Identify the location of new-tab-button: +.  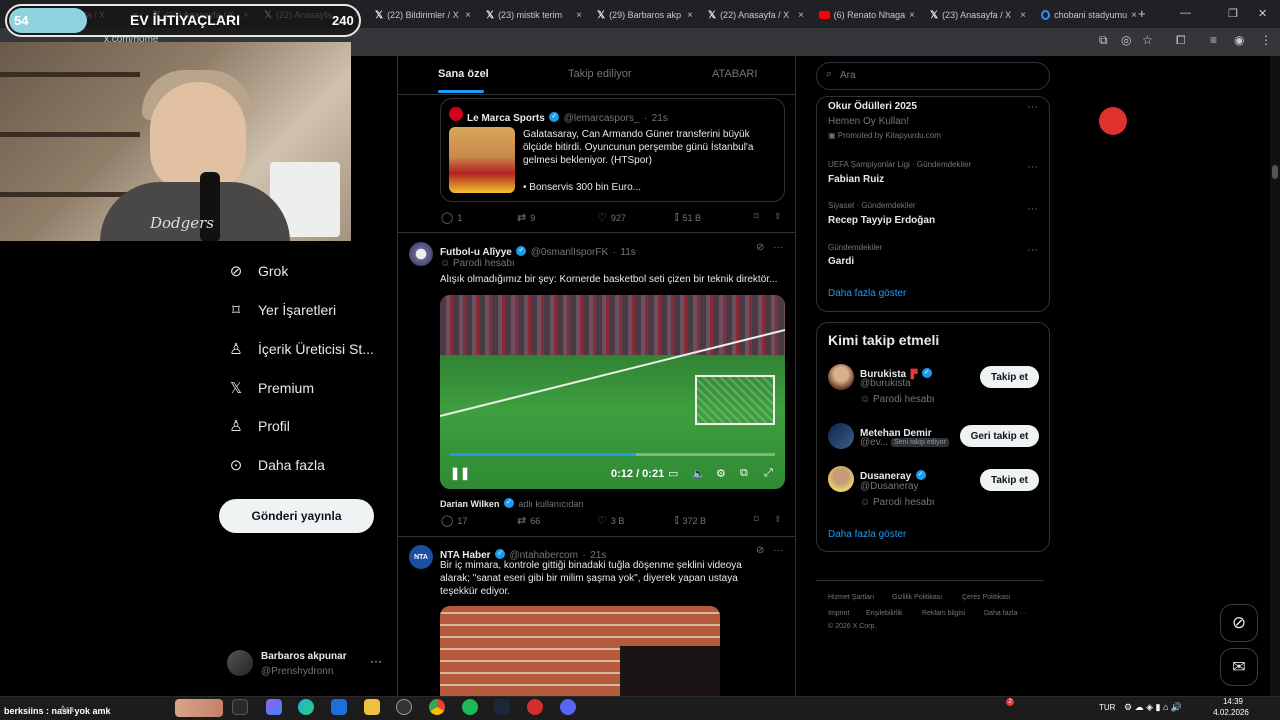
(1142, 13).